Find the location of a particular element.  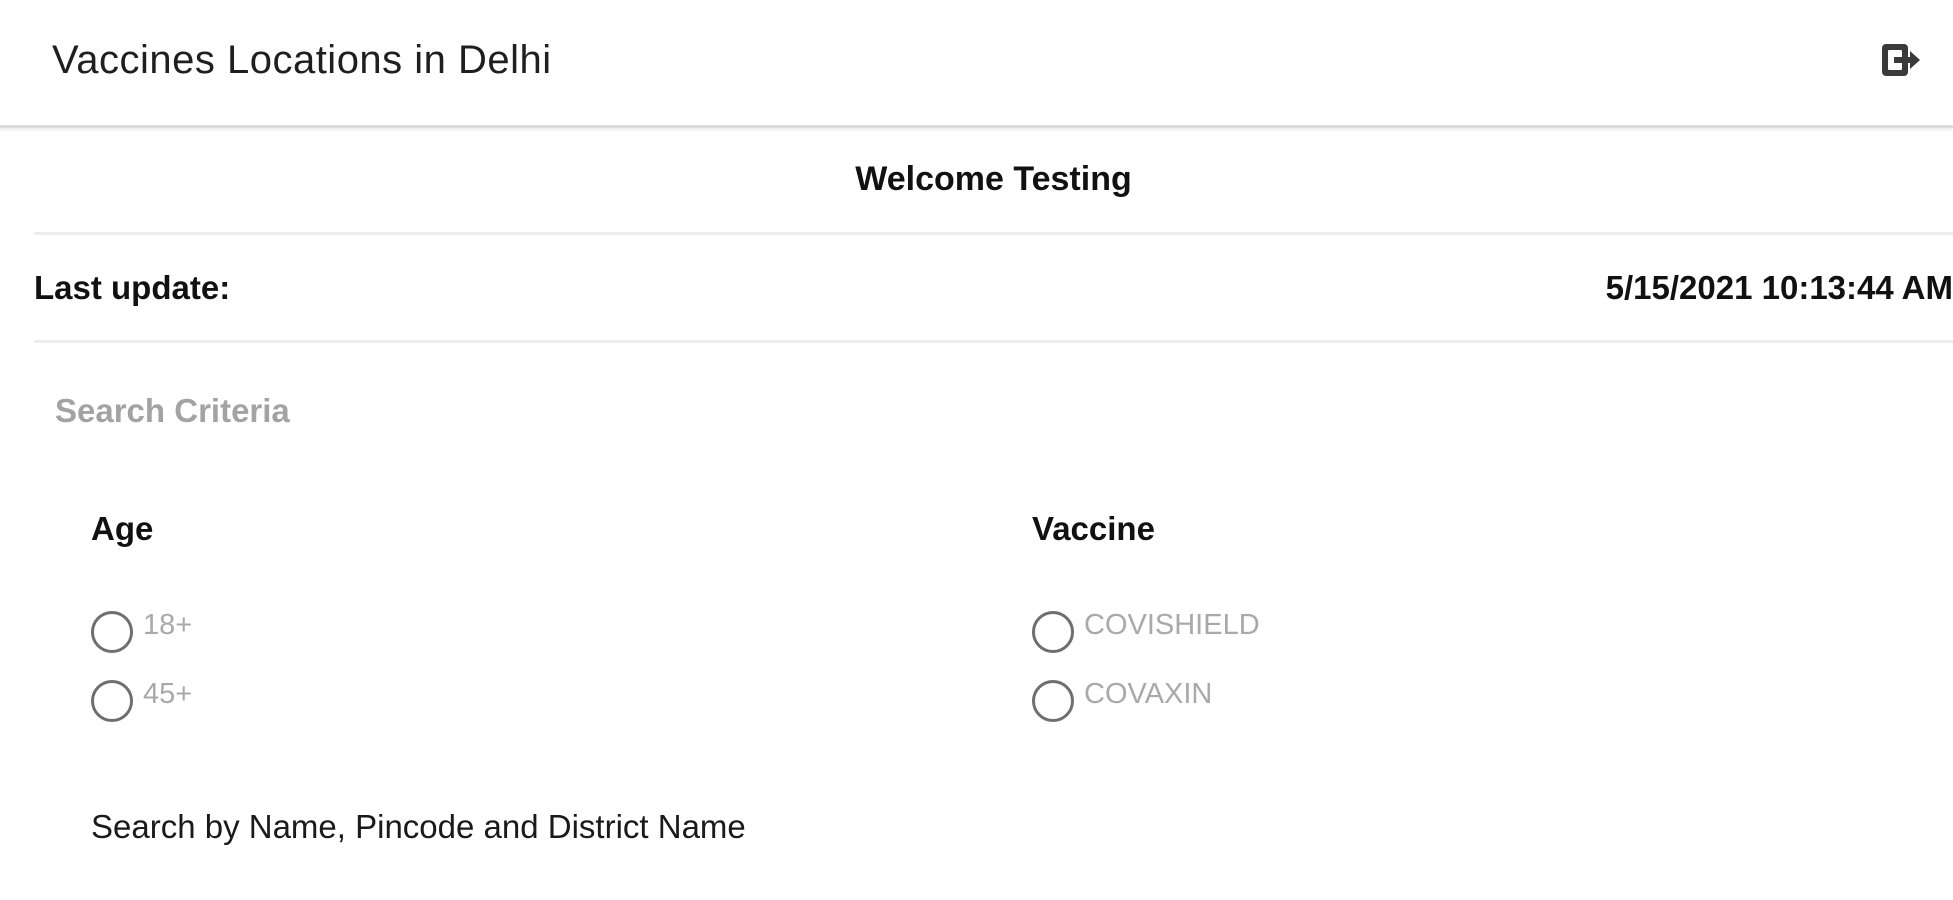

vaccine-option-covaxin: COVAXIN is located at coordinates (1122, 700).